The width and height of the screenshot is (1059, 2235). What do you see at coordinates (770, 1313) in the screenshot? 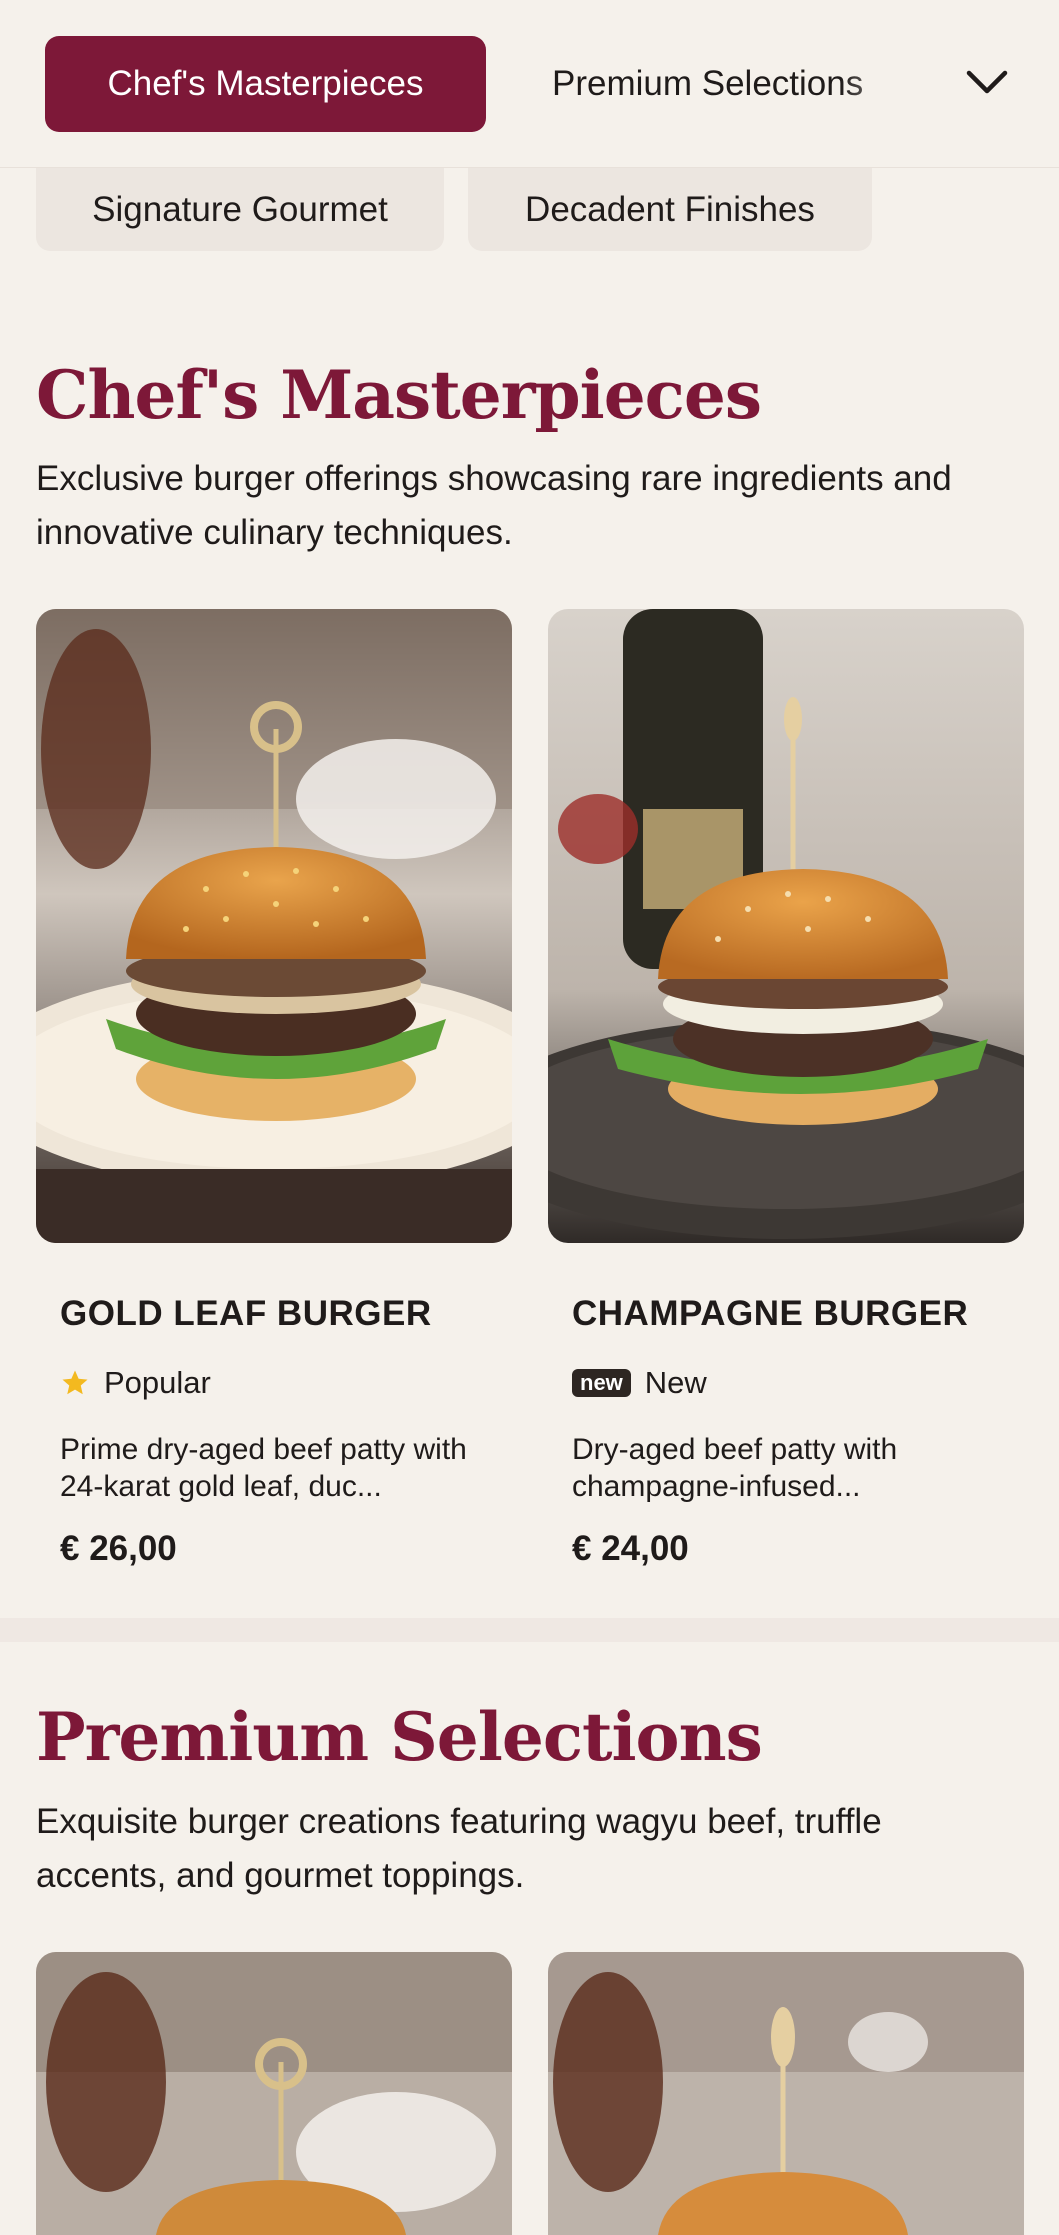
I see `item-name: CHAMPAGNE BURGER` at bounding box center [770, 1313].